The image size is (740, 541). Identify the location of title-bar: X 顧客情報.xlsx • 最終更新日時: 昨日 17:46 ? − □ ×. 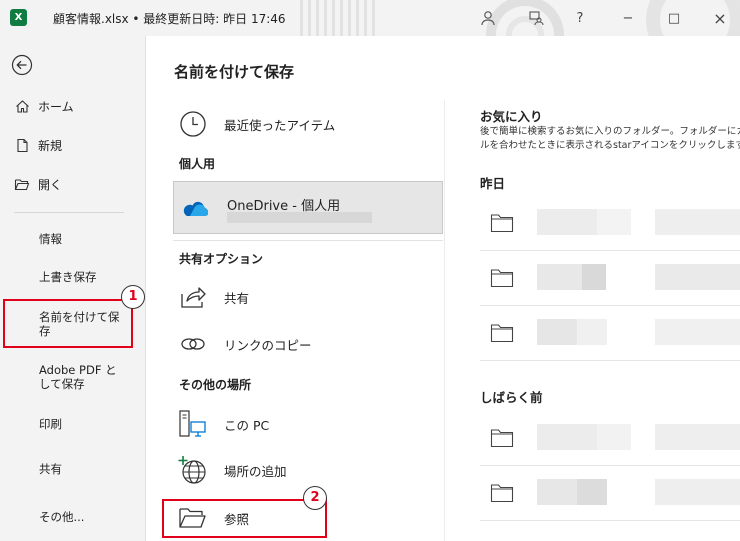
(370, 18).